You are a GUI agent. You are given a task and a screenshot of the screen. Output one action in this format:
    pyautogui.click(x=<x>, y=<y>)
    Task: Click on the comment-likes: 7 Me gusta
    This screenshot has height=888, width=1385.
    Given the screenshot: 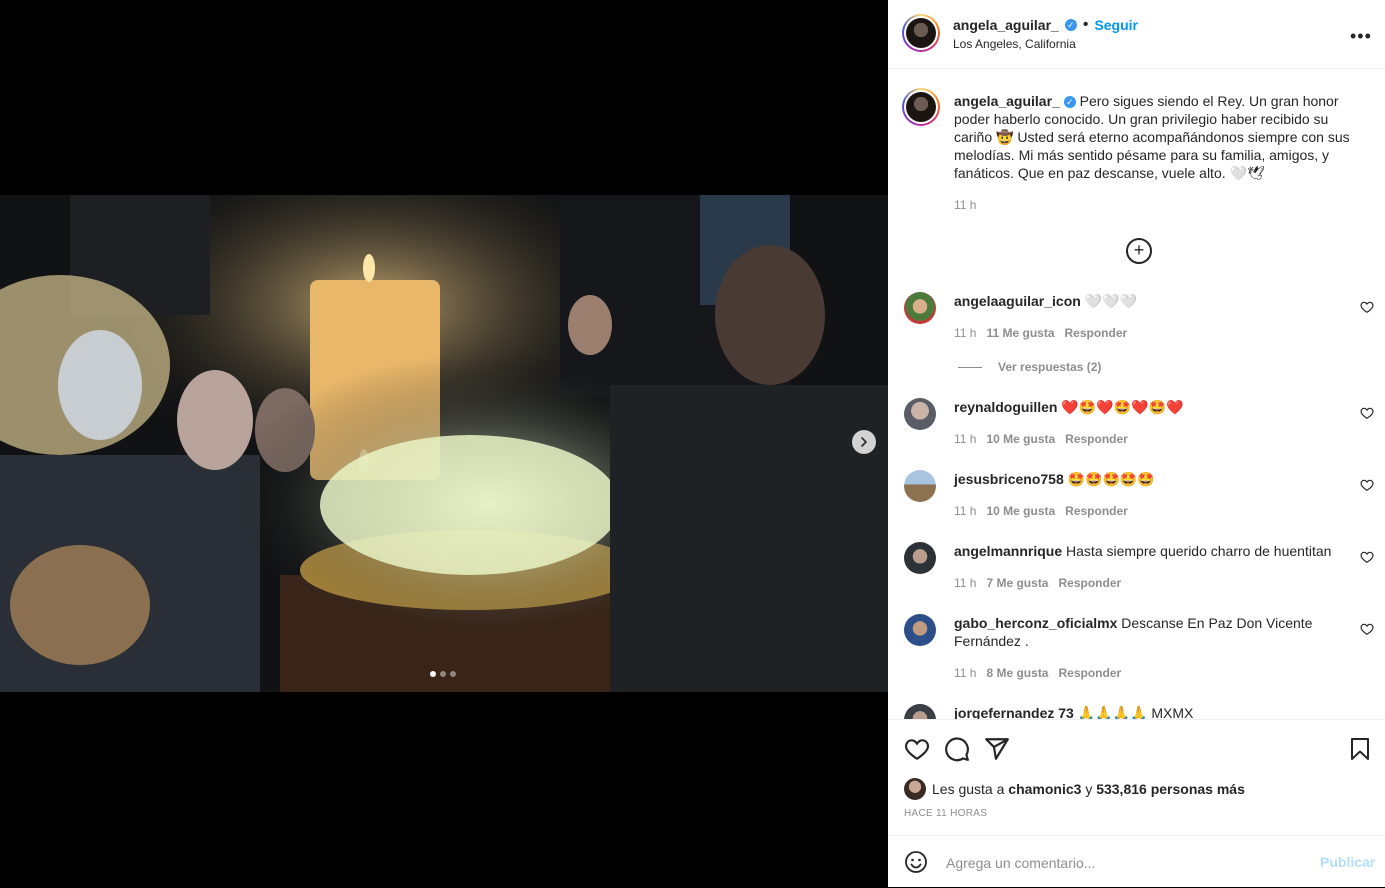 What is the action you would take?
    pyautogui.click(x=1017, y=583)
    